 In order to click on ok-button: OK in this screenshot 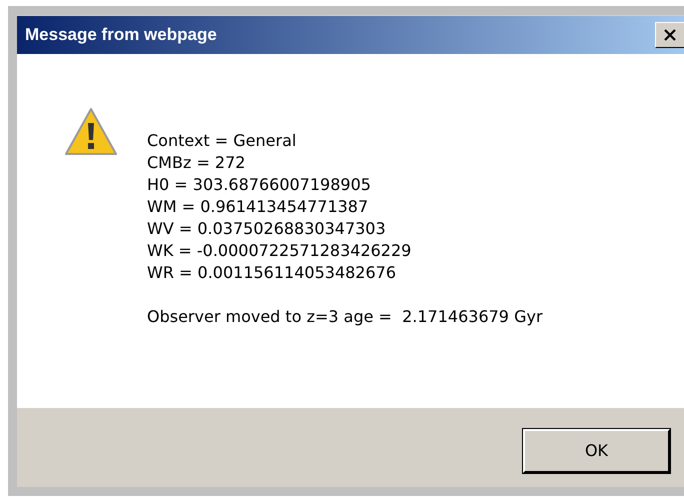, I will do `click(596, 451)`.